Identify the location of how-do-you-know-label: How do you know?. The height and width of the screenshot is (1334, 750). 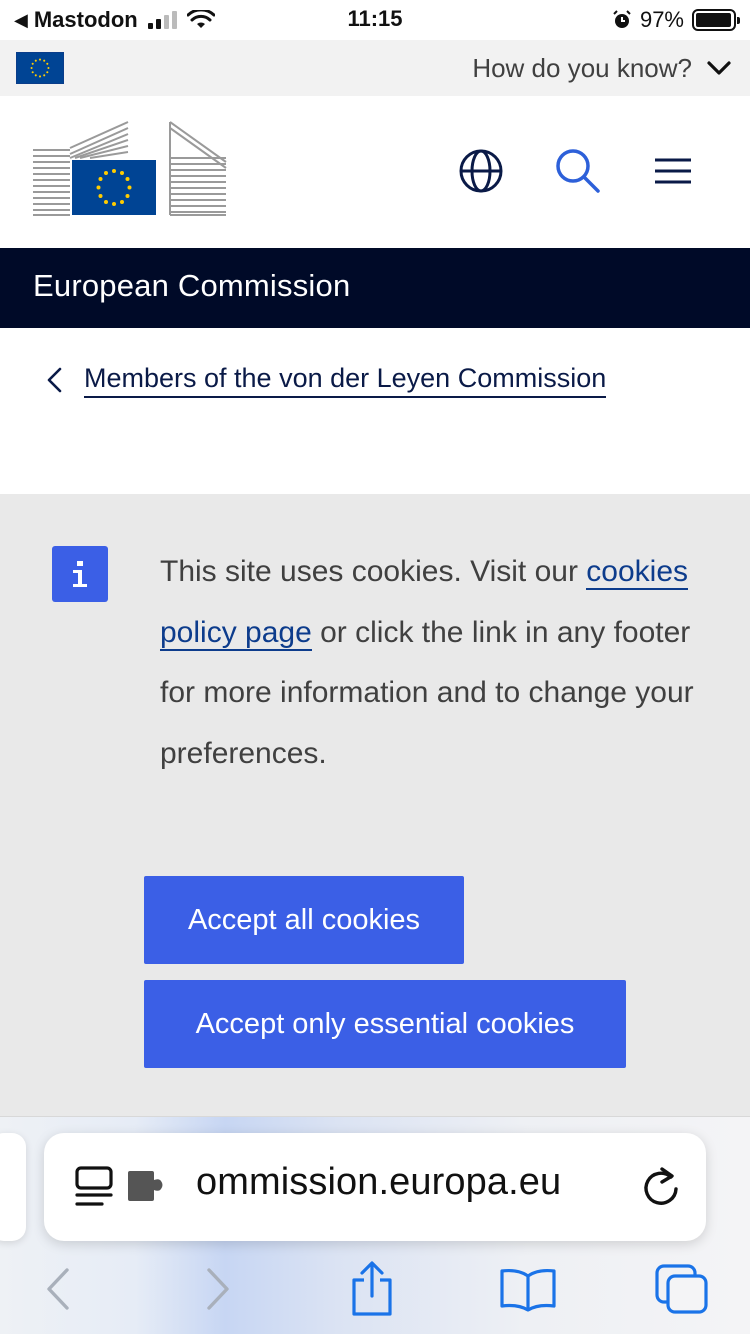
(582, 67).